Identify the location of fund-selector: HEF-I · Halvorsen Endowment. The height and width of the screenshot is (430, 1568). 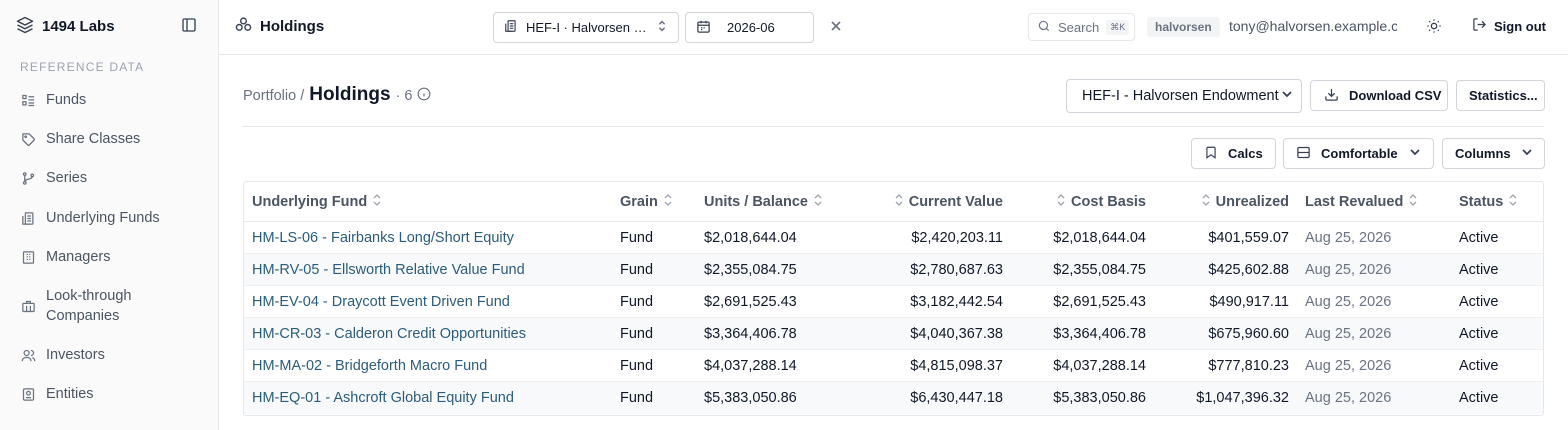
(586, 27).